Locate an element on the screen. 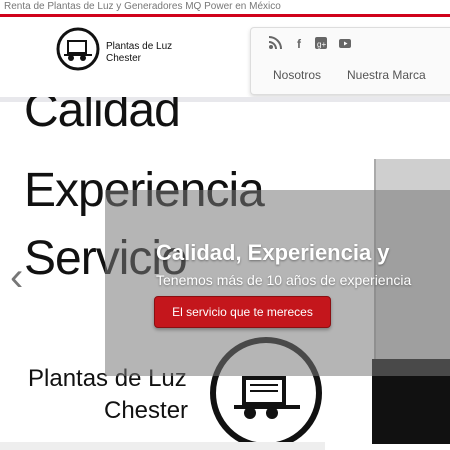 The width and height of the screenshot is (450, 450). logo-text: Plantas de Luz Chester is located at coordinates (139, 53).